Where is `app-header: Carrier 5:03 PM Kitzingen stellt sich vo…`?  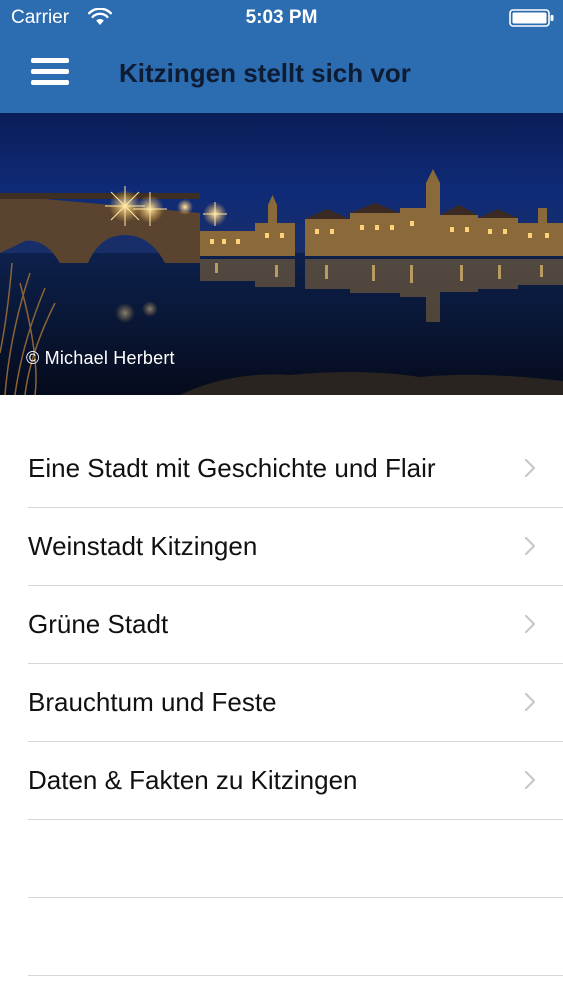
app-header: Carrier 5:03 PM Kitzingen stellt sich vo… is located at coordinates (281, 56).